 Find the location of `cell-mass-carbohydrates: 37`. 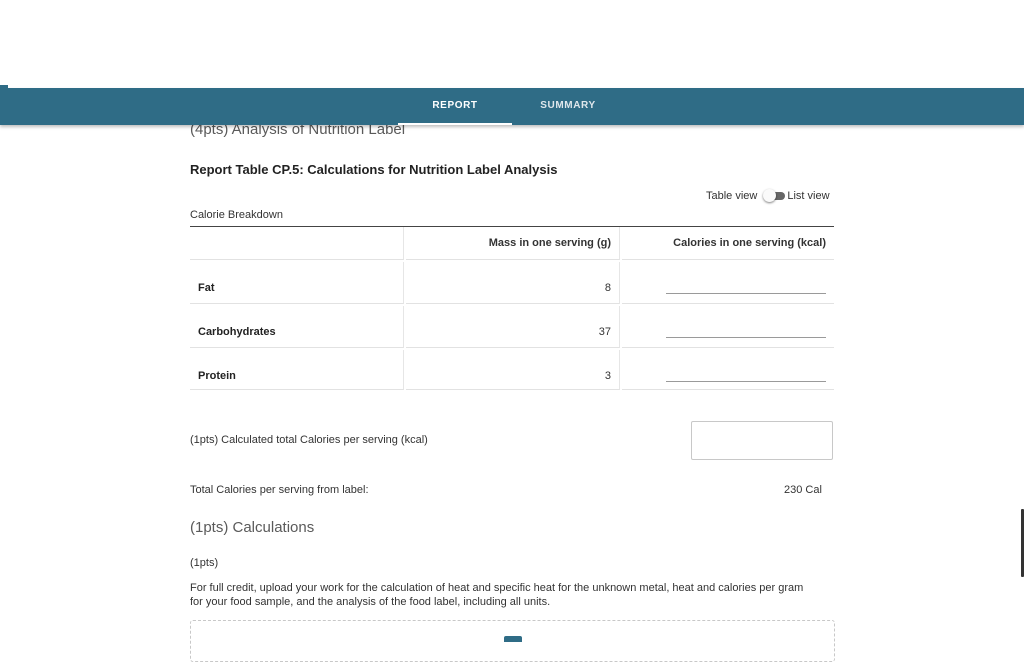

cell-mass-carbohydrates: 37 is located at coordinates (513, 327).